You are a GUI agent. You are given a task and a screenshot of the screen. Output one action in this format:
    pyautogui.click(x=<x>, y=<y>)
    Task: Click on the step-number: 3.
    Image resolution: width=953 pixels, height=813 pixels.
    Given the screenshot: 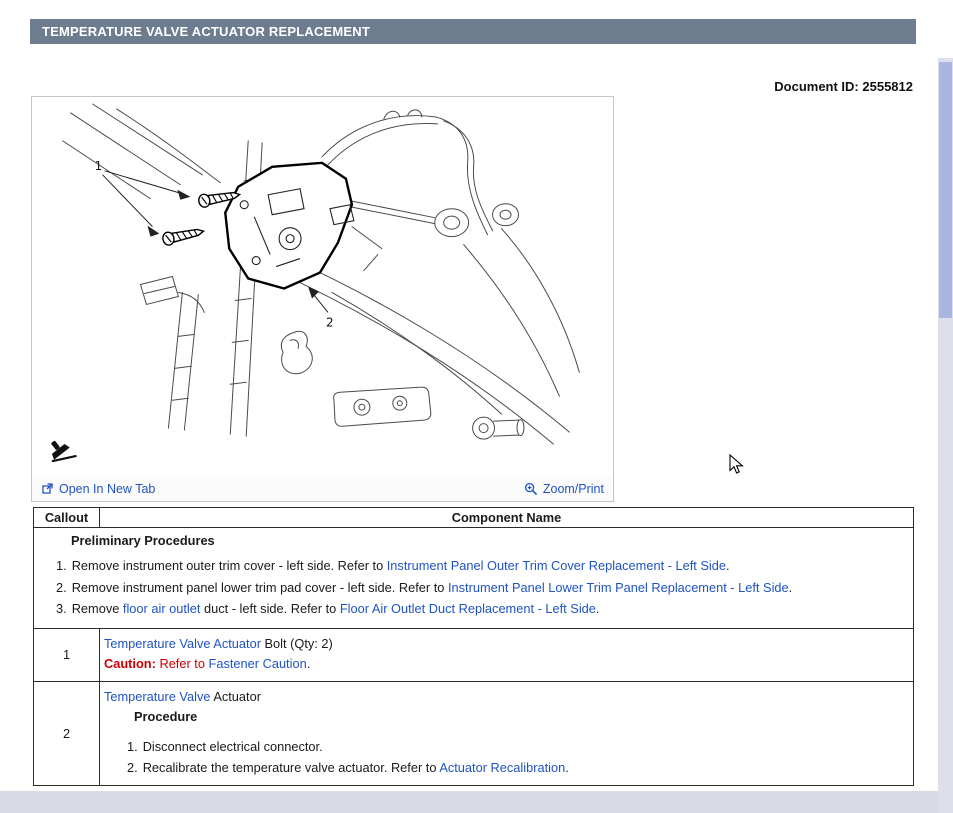 What is the action you would take?
    pyautogui.click(x=61, y=608)
    